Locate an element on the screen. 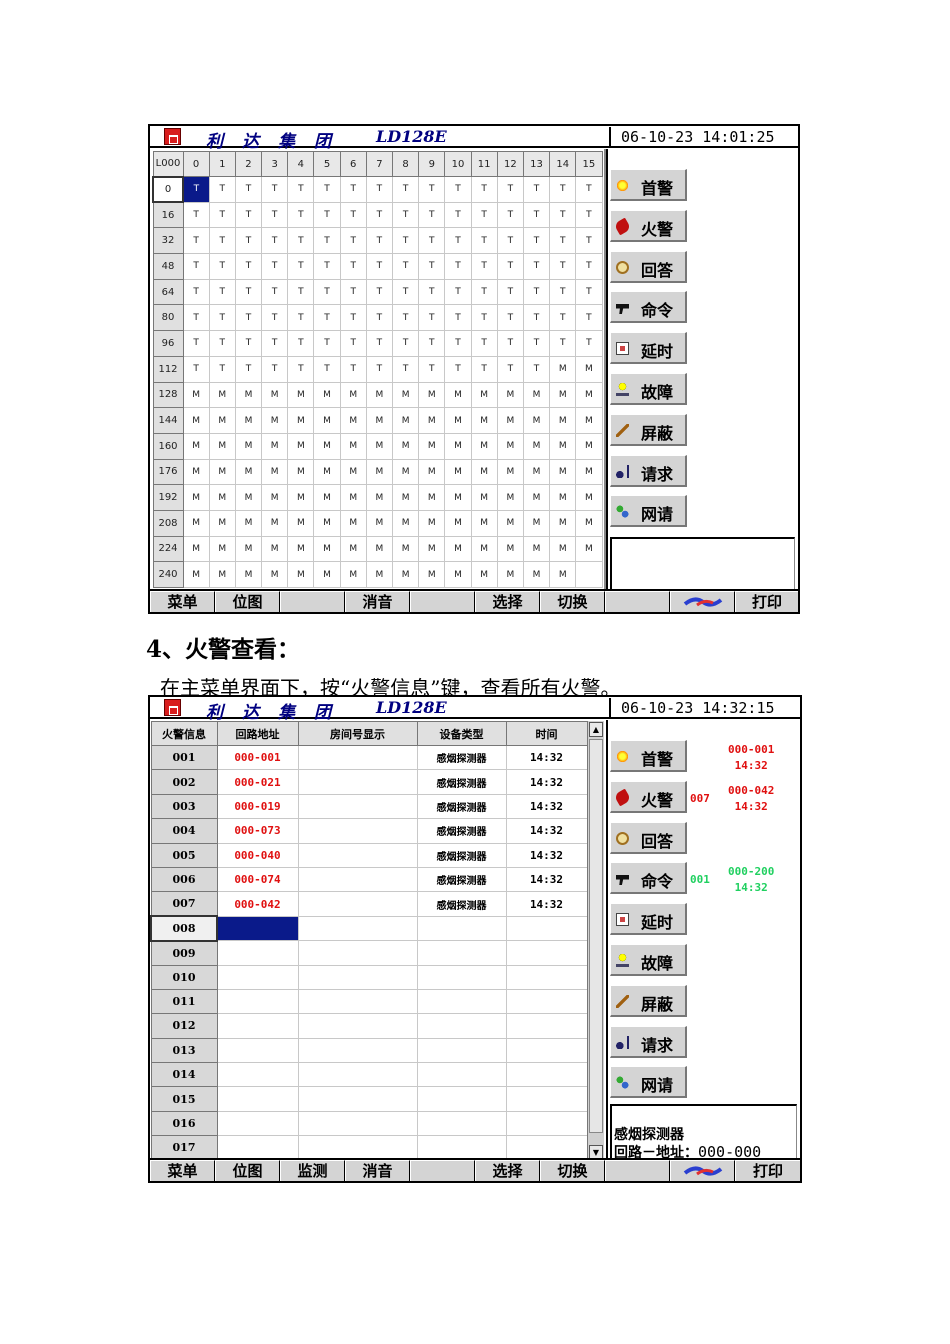 The width and height of the screenshot is (950, 1344). side-button: 故障 is located at coordinates (648, 389).